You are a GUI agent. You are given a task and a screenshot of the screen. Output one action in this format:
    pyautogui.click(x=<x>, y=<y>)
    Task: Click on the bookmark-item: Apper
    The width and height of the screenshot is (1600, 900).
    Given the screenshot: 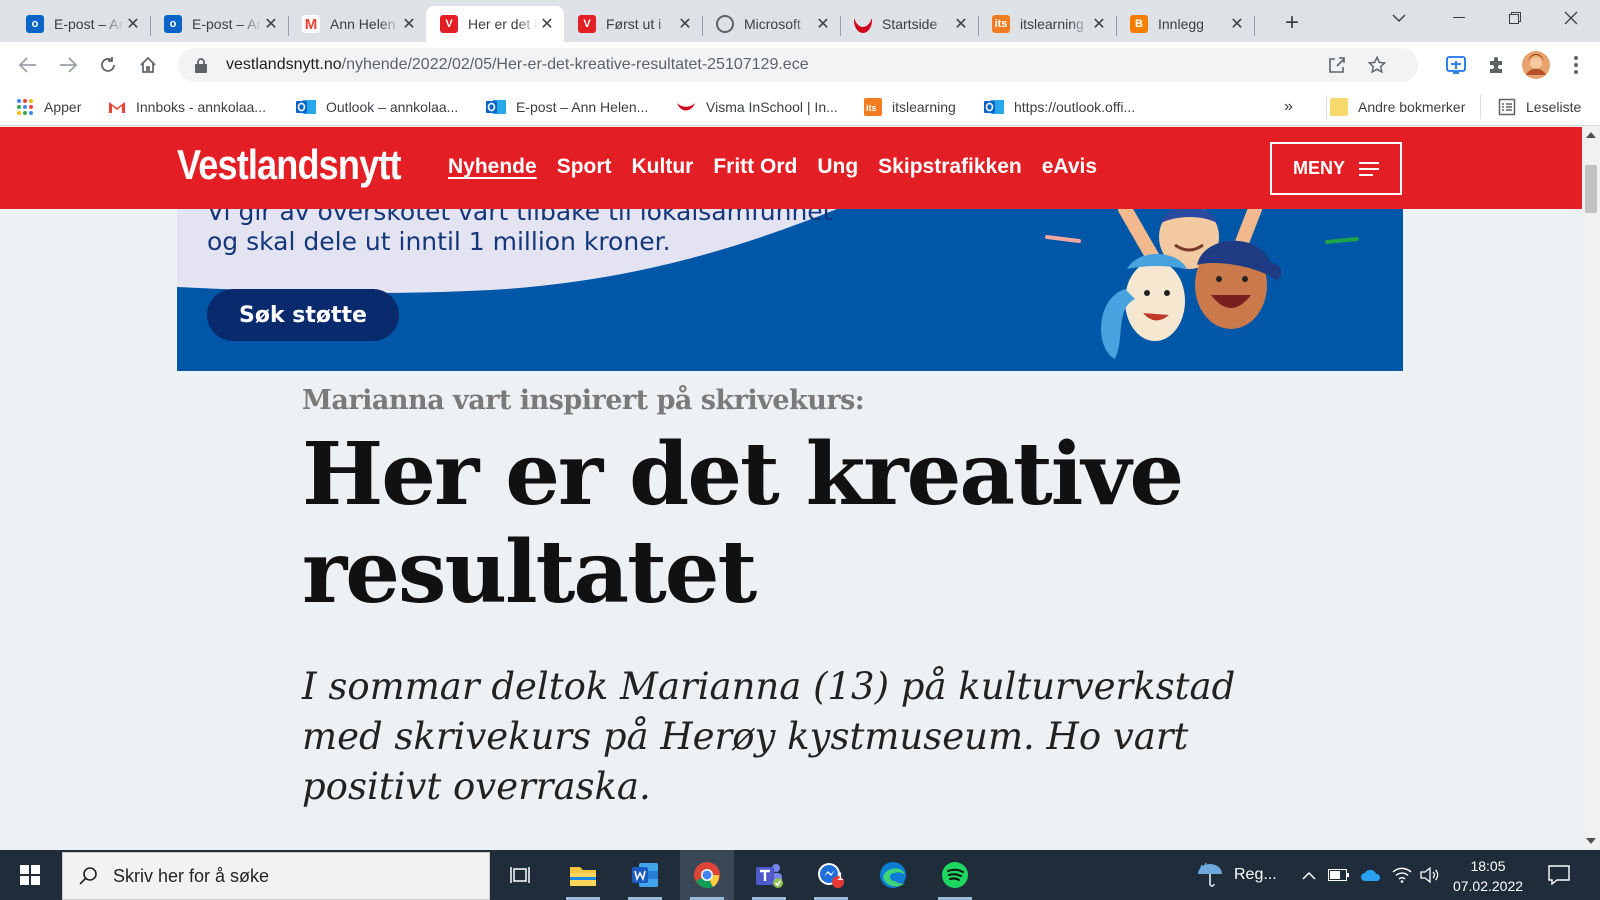 What is the action you would take?
    pyautogui.click(x=48, y=107)
    